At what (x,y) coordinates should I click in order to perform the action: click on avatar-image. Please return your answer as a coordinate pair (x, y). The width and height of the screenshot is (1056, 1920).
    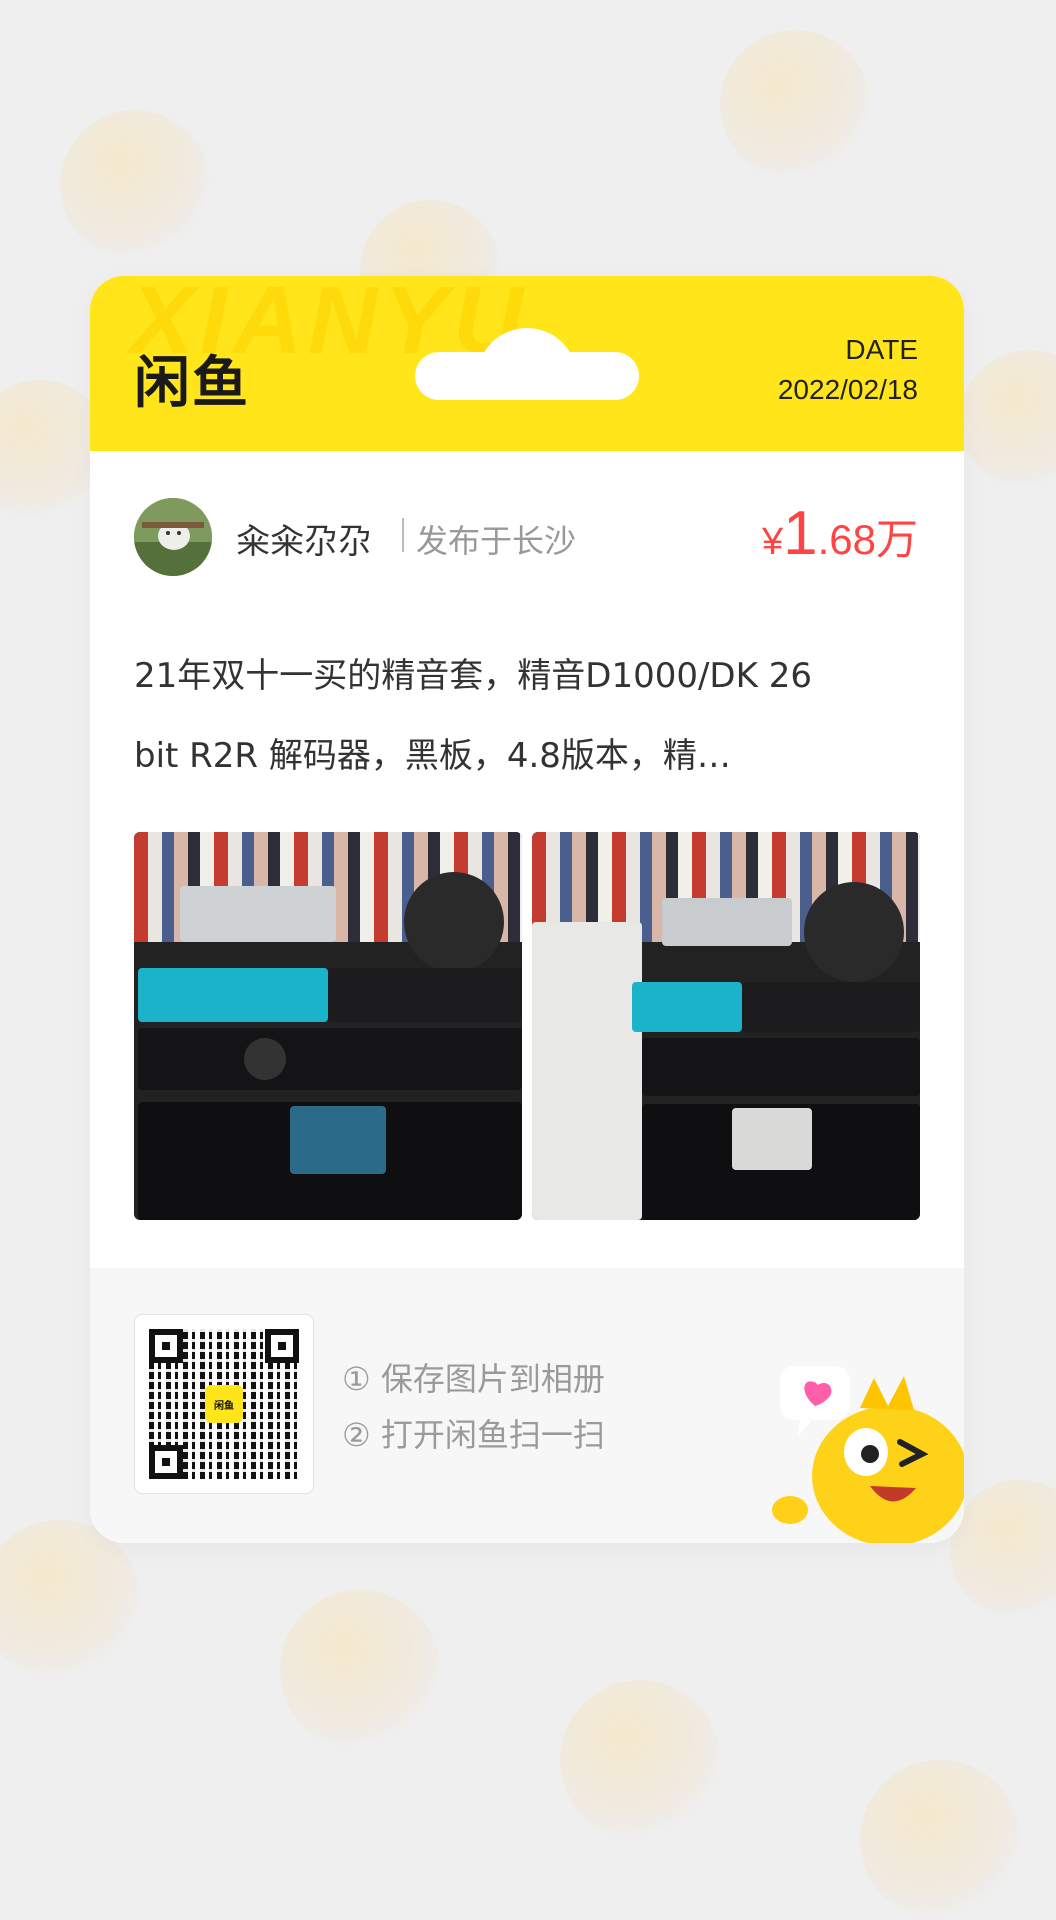
    Looking at the image, I should click on (173, 537).